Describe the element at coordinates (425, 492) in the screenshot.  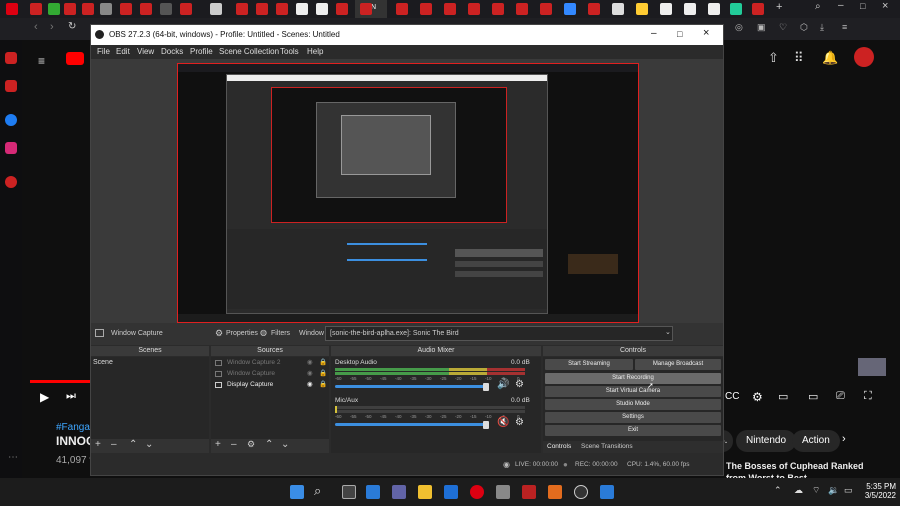
I see `file-explorer-icon` at that location.